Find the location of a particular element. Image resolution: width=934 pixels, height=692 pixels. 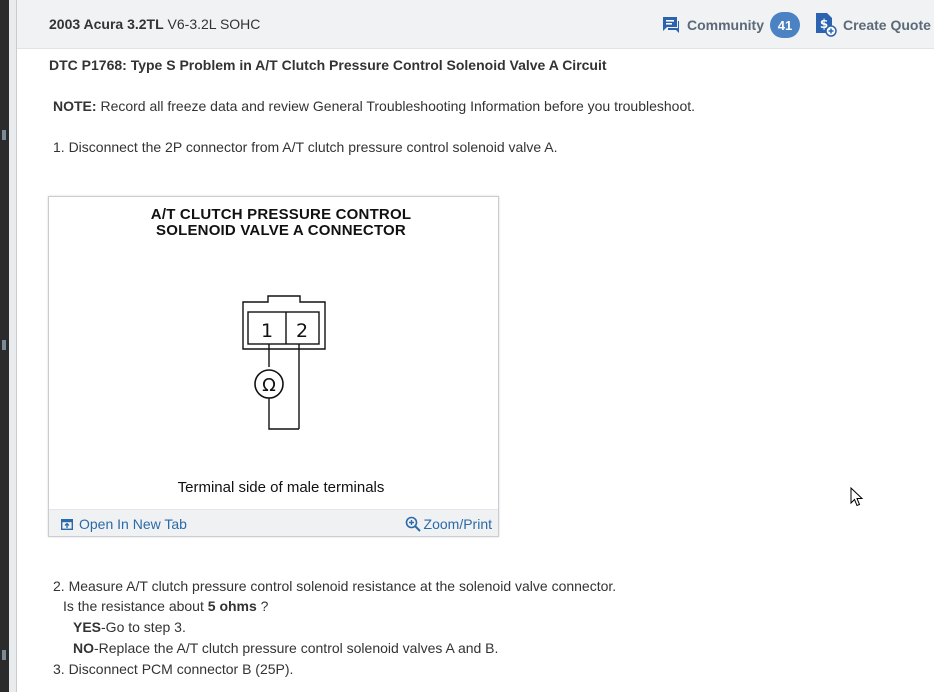

connector-diagram: 1 2 Ω is located at coordinates (284, 362).